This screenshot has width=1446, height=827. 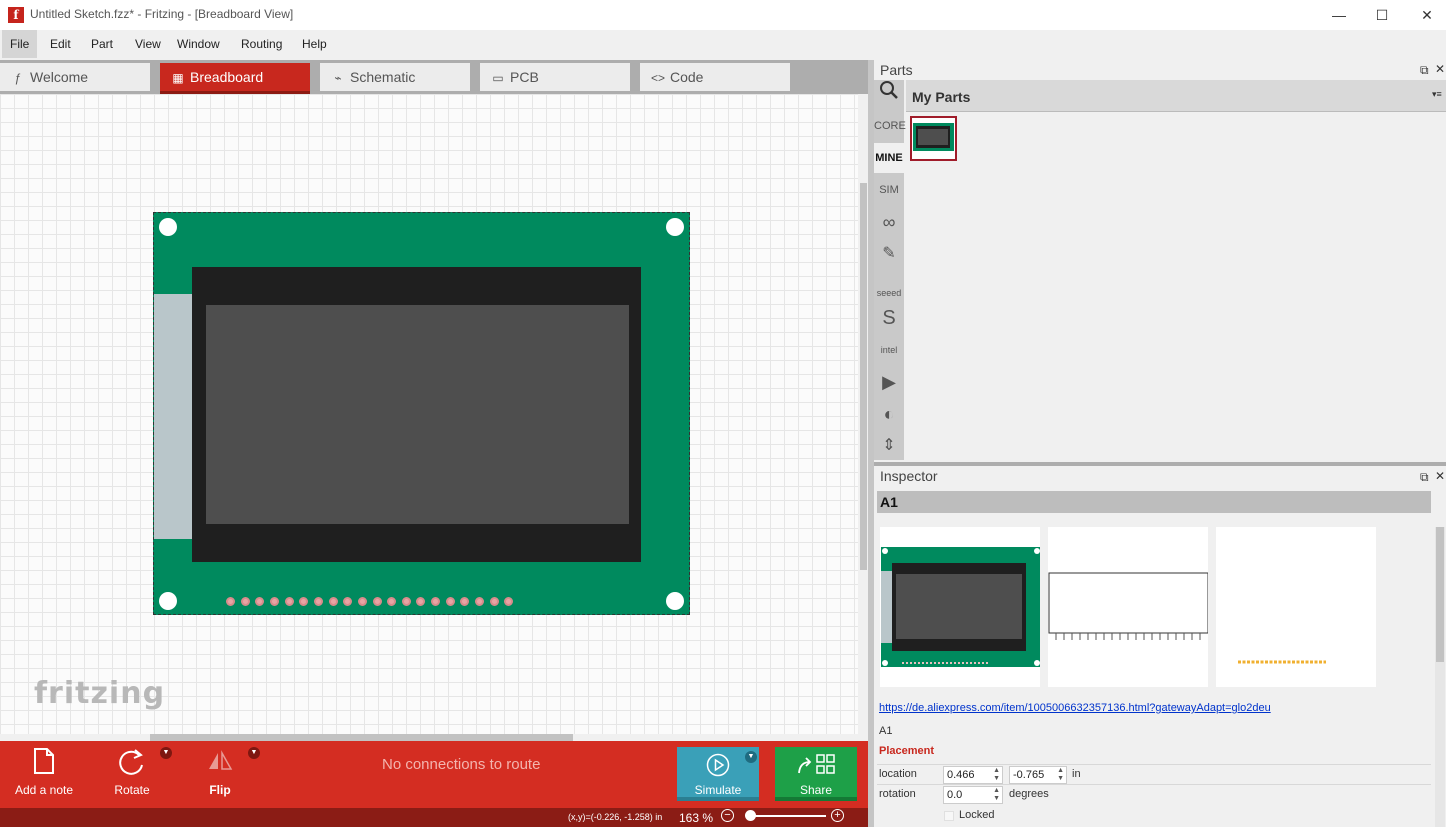 I want to click on my-parts-header, so click(x=1176, y=96).